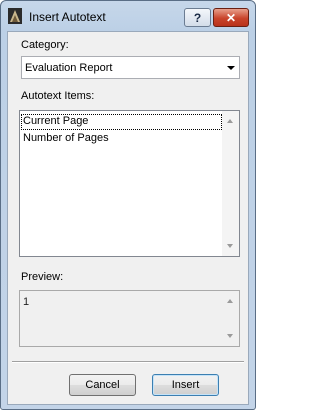 Image resolution: width=320 pixels, height=410 pixels. I want to click on preview-scrollbar, so click(230, 318).